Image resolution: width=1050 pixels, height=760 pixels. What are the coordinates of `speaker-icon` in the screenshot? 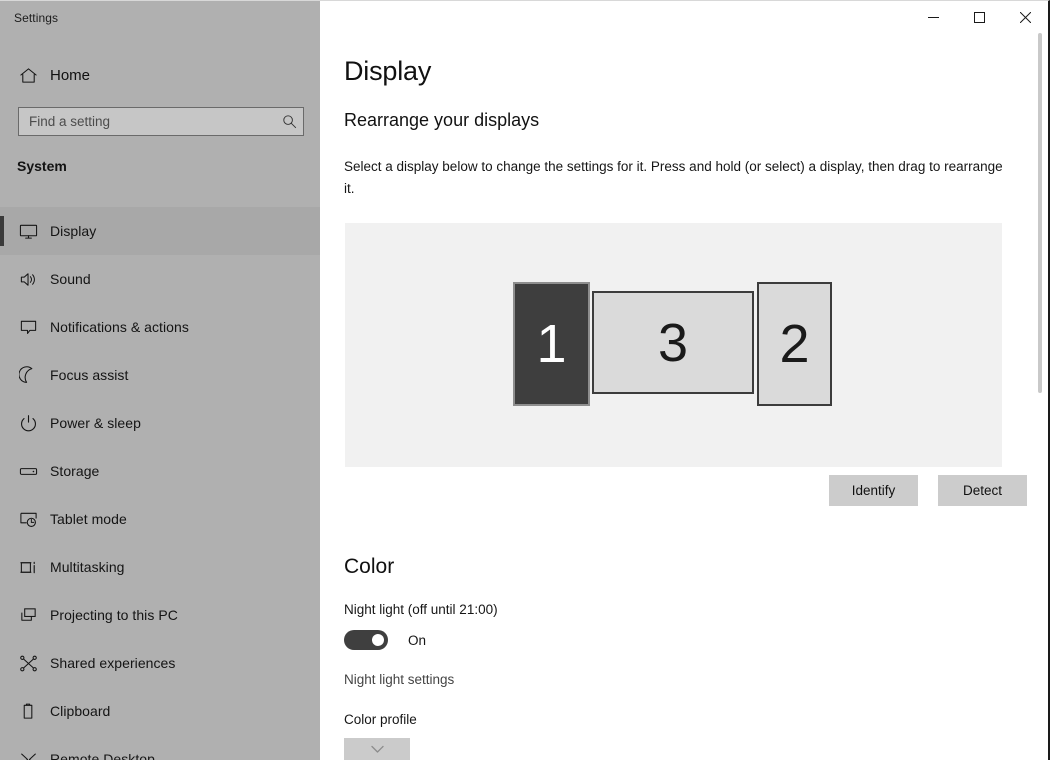 It's located at (28, 279).